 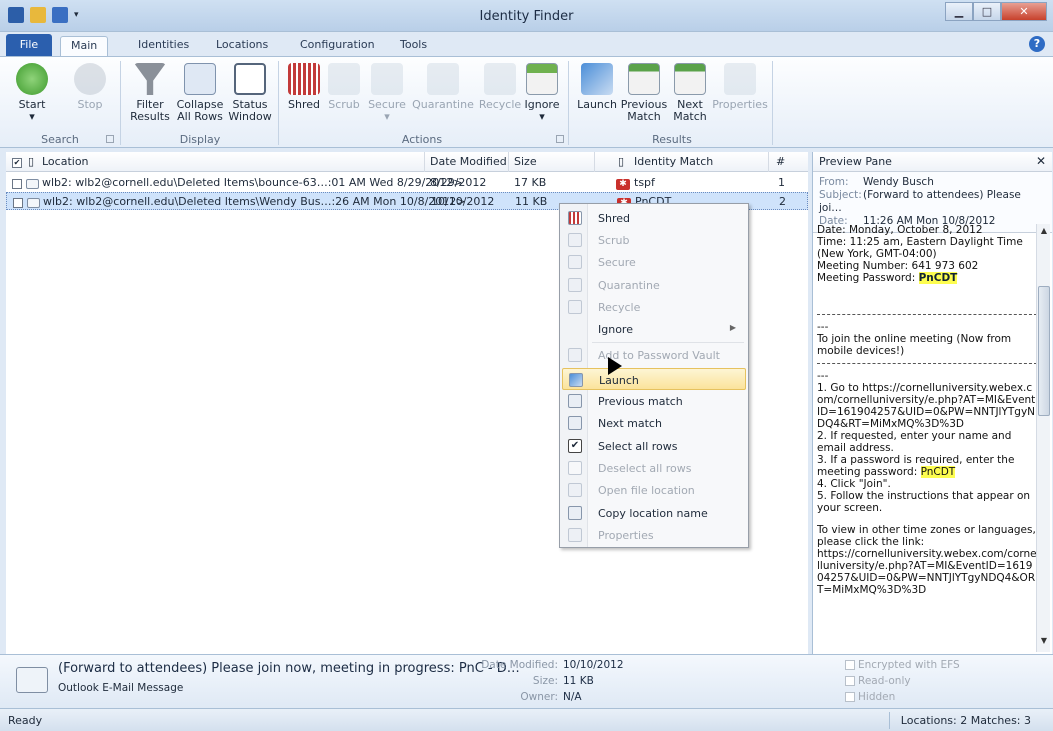 I want to click on menu-item-deselect-all-rows: Deselect all rows, so click(x=654, y=468).